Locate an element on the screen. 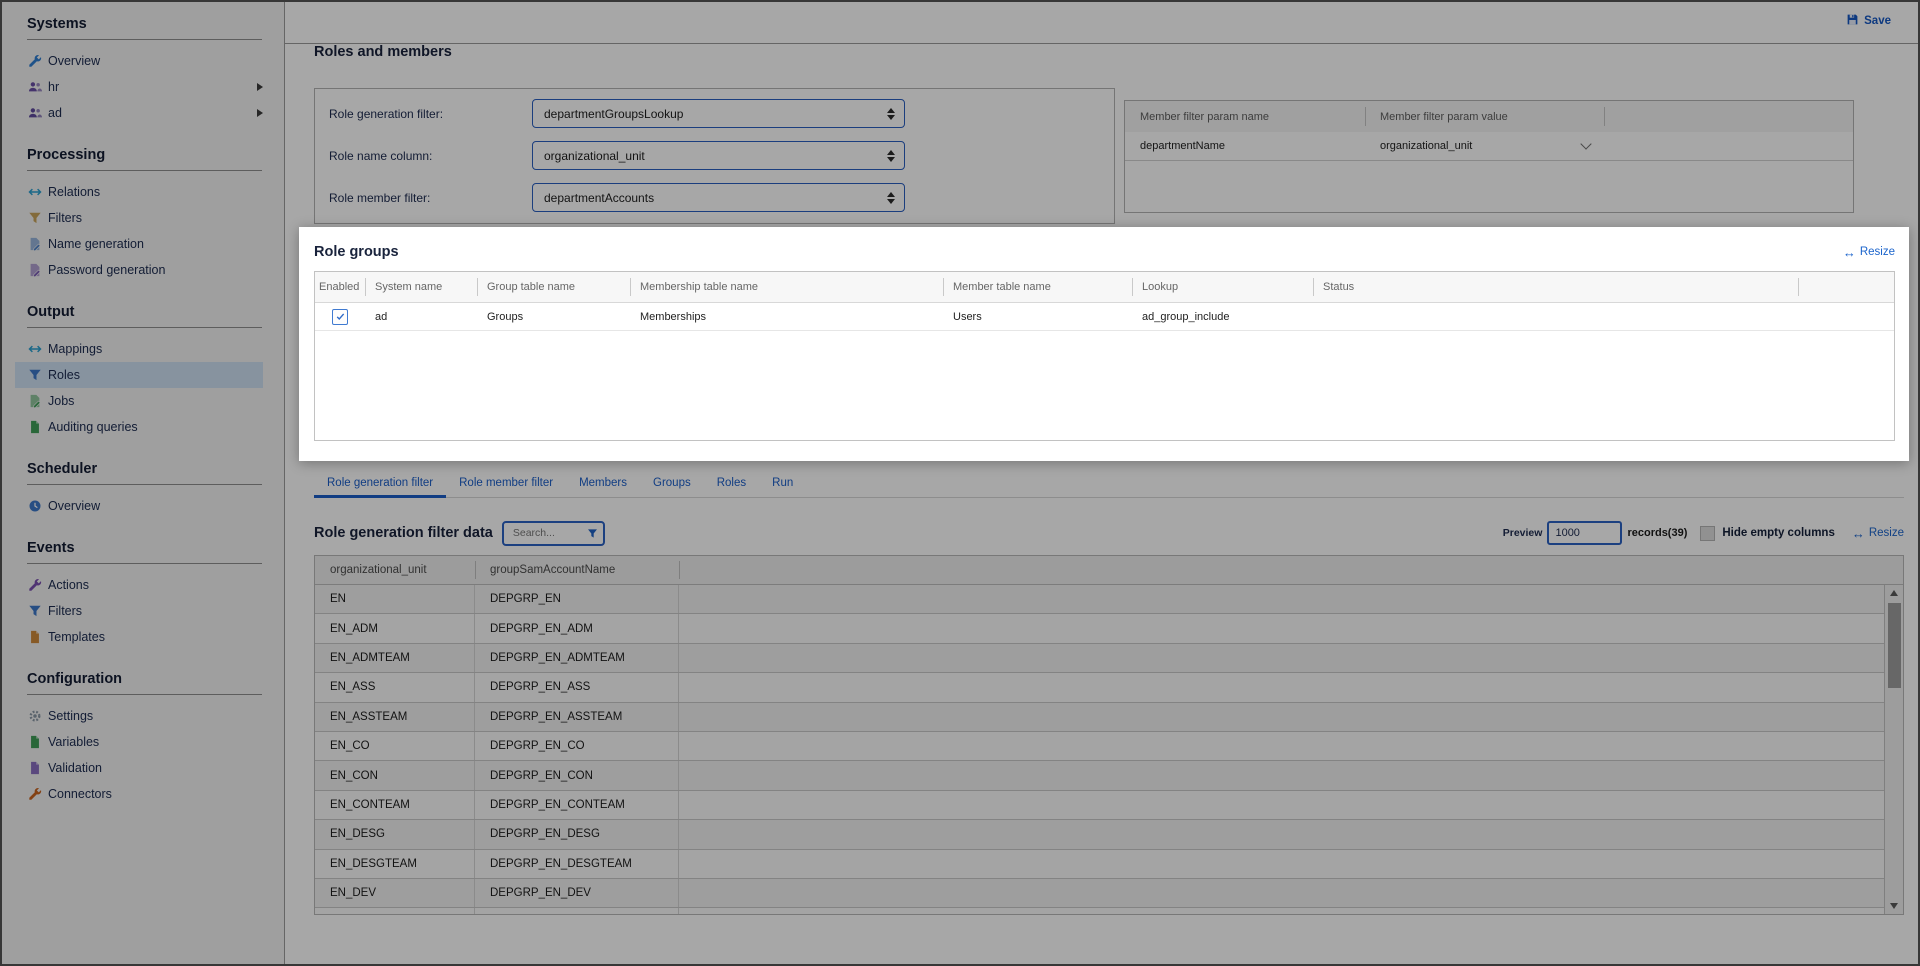 The height and width of the screenshot is (966, 1920). sidebar-item-validation: Validation is located at coordinates (145, 768).